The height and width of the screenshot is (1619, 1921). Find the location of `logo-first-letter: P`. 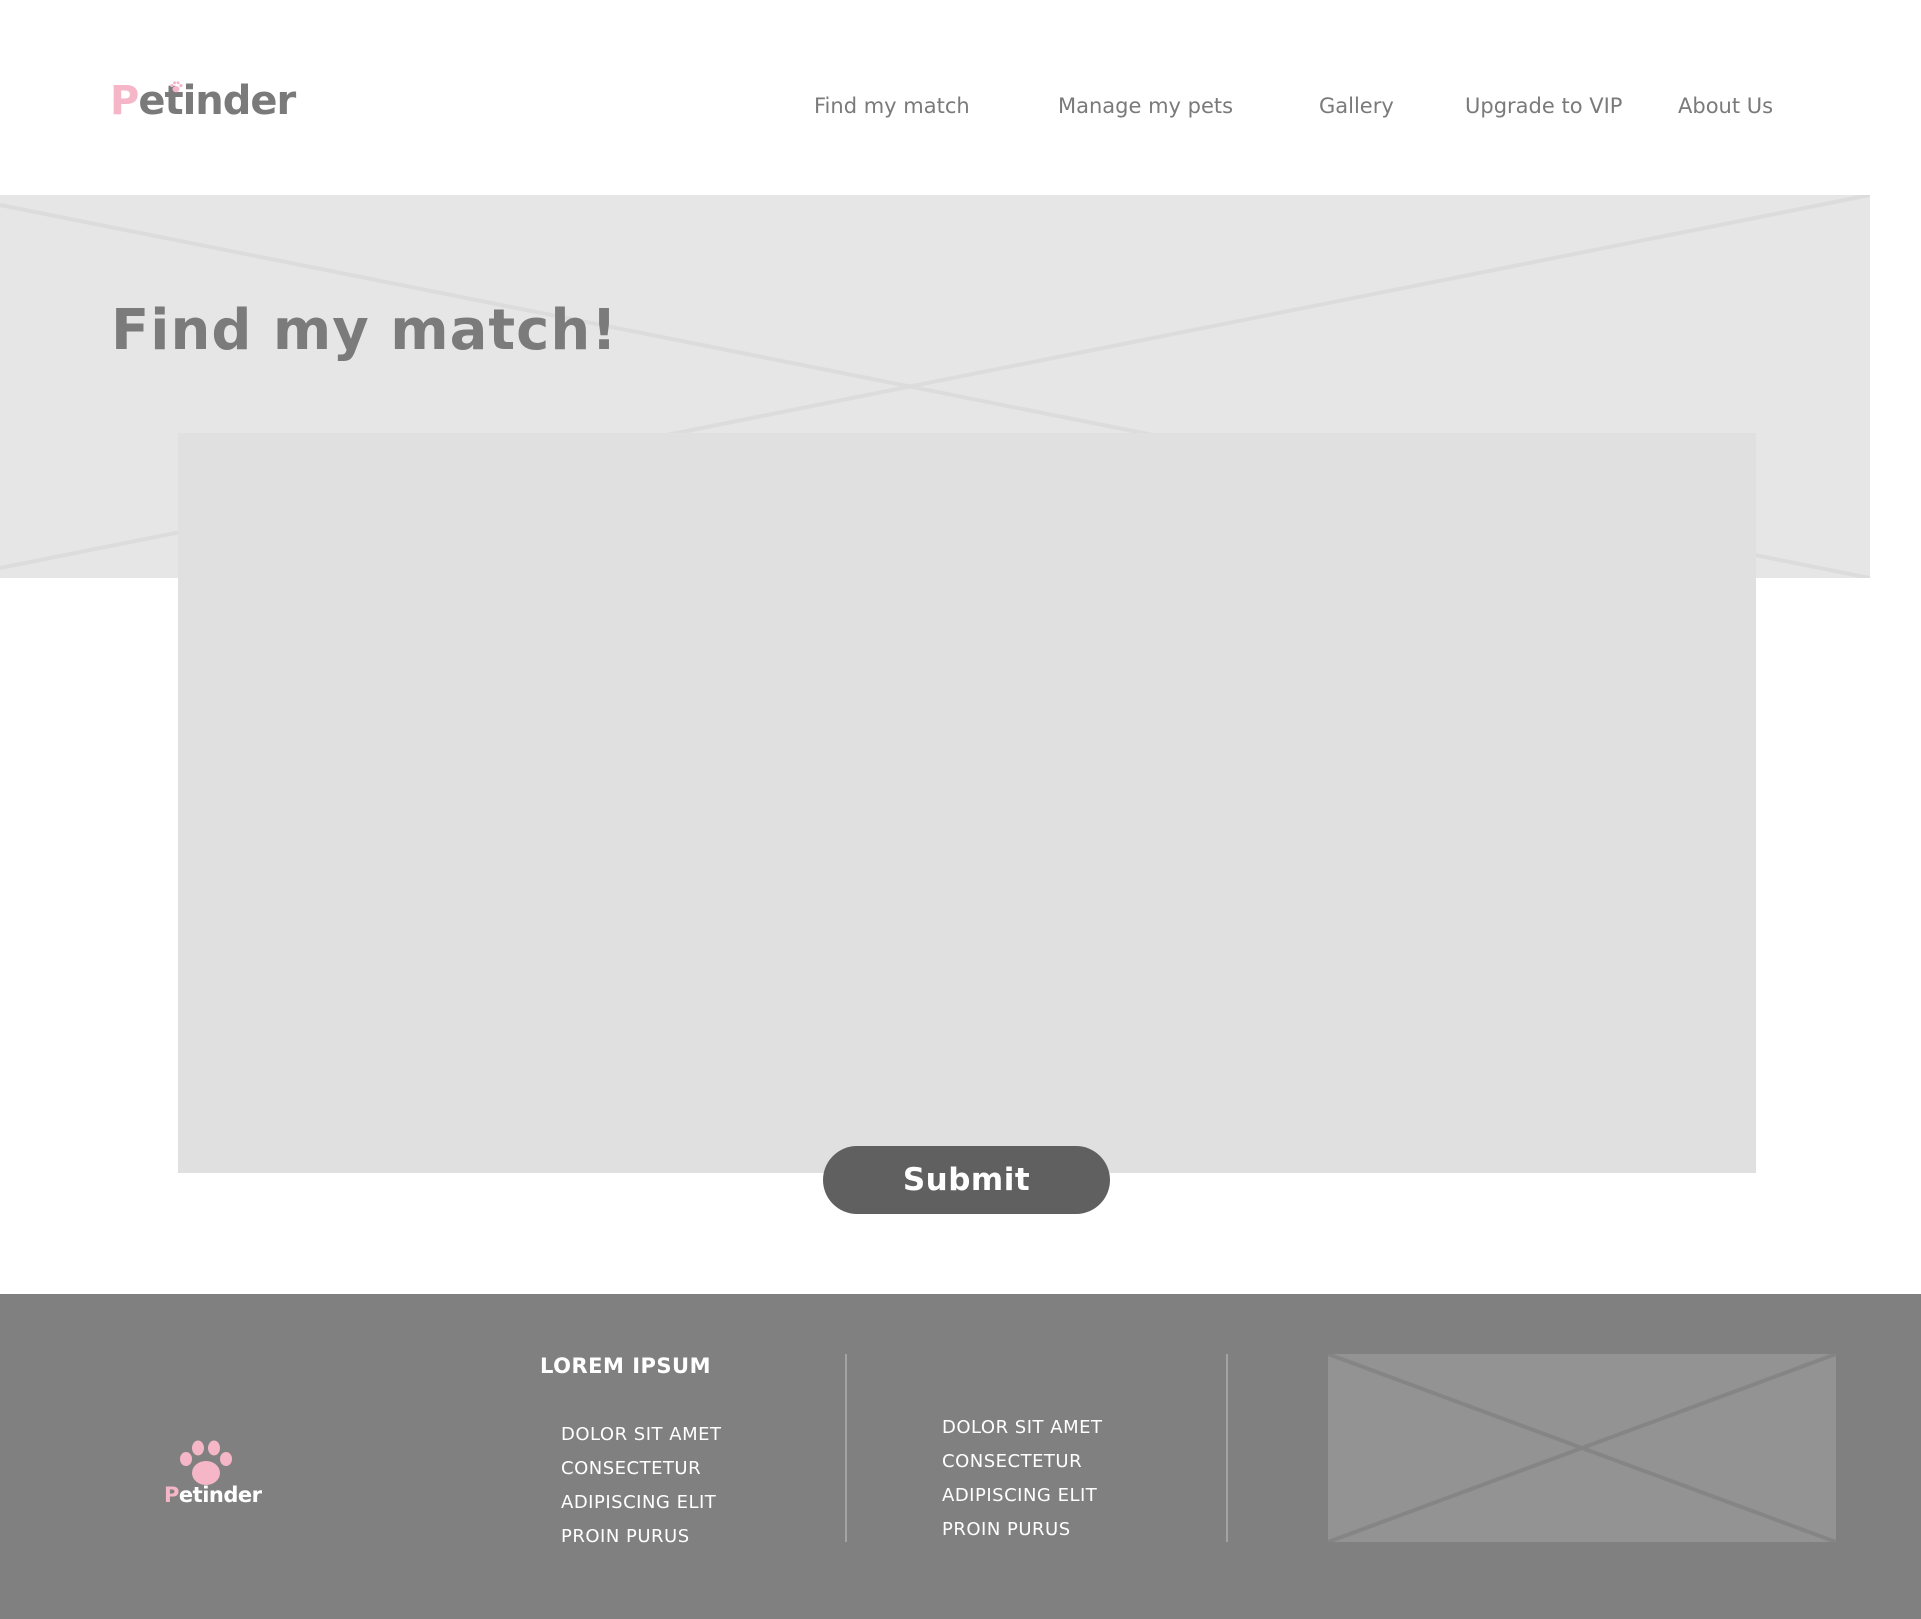

logo-first-letter: P is located at coordinates (124, 101).